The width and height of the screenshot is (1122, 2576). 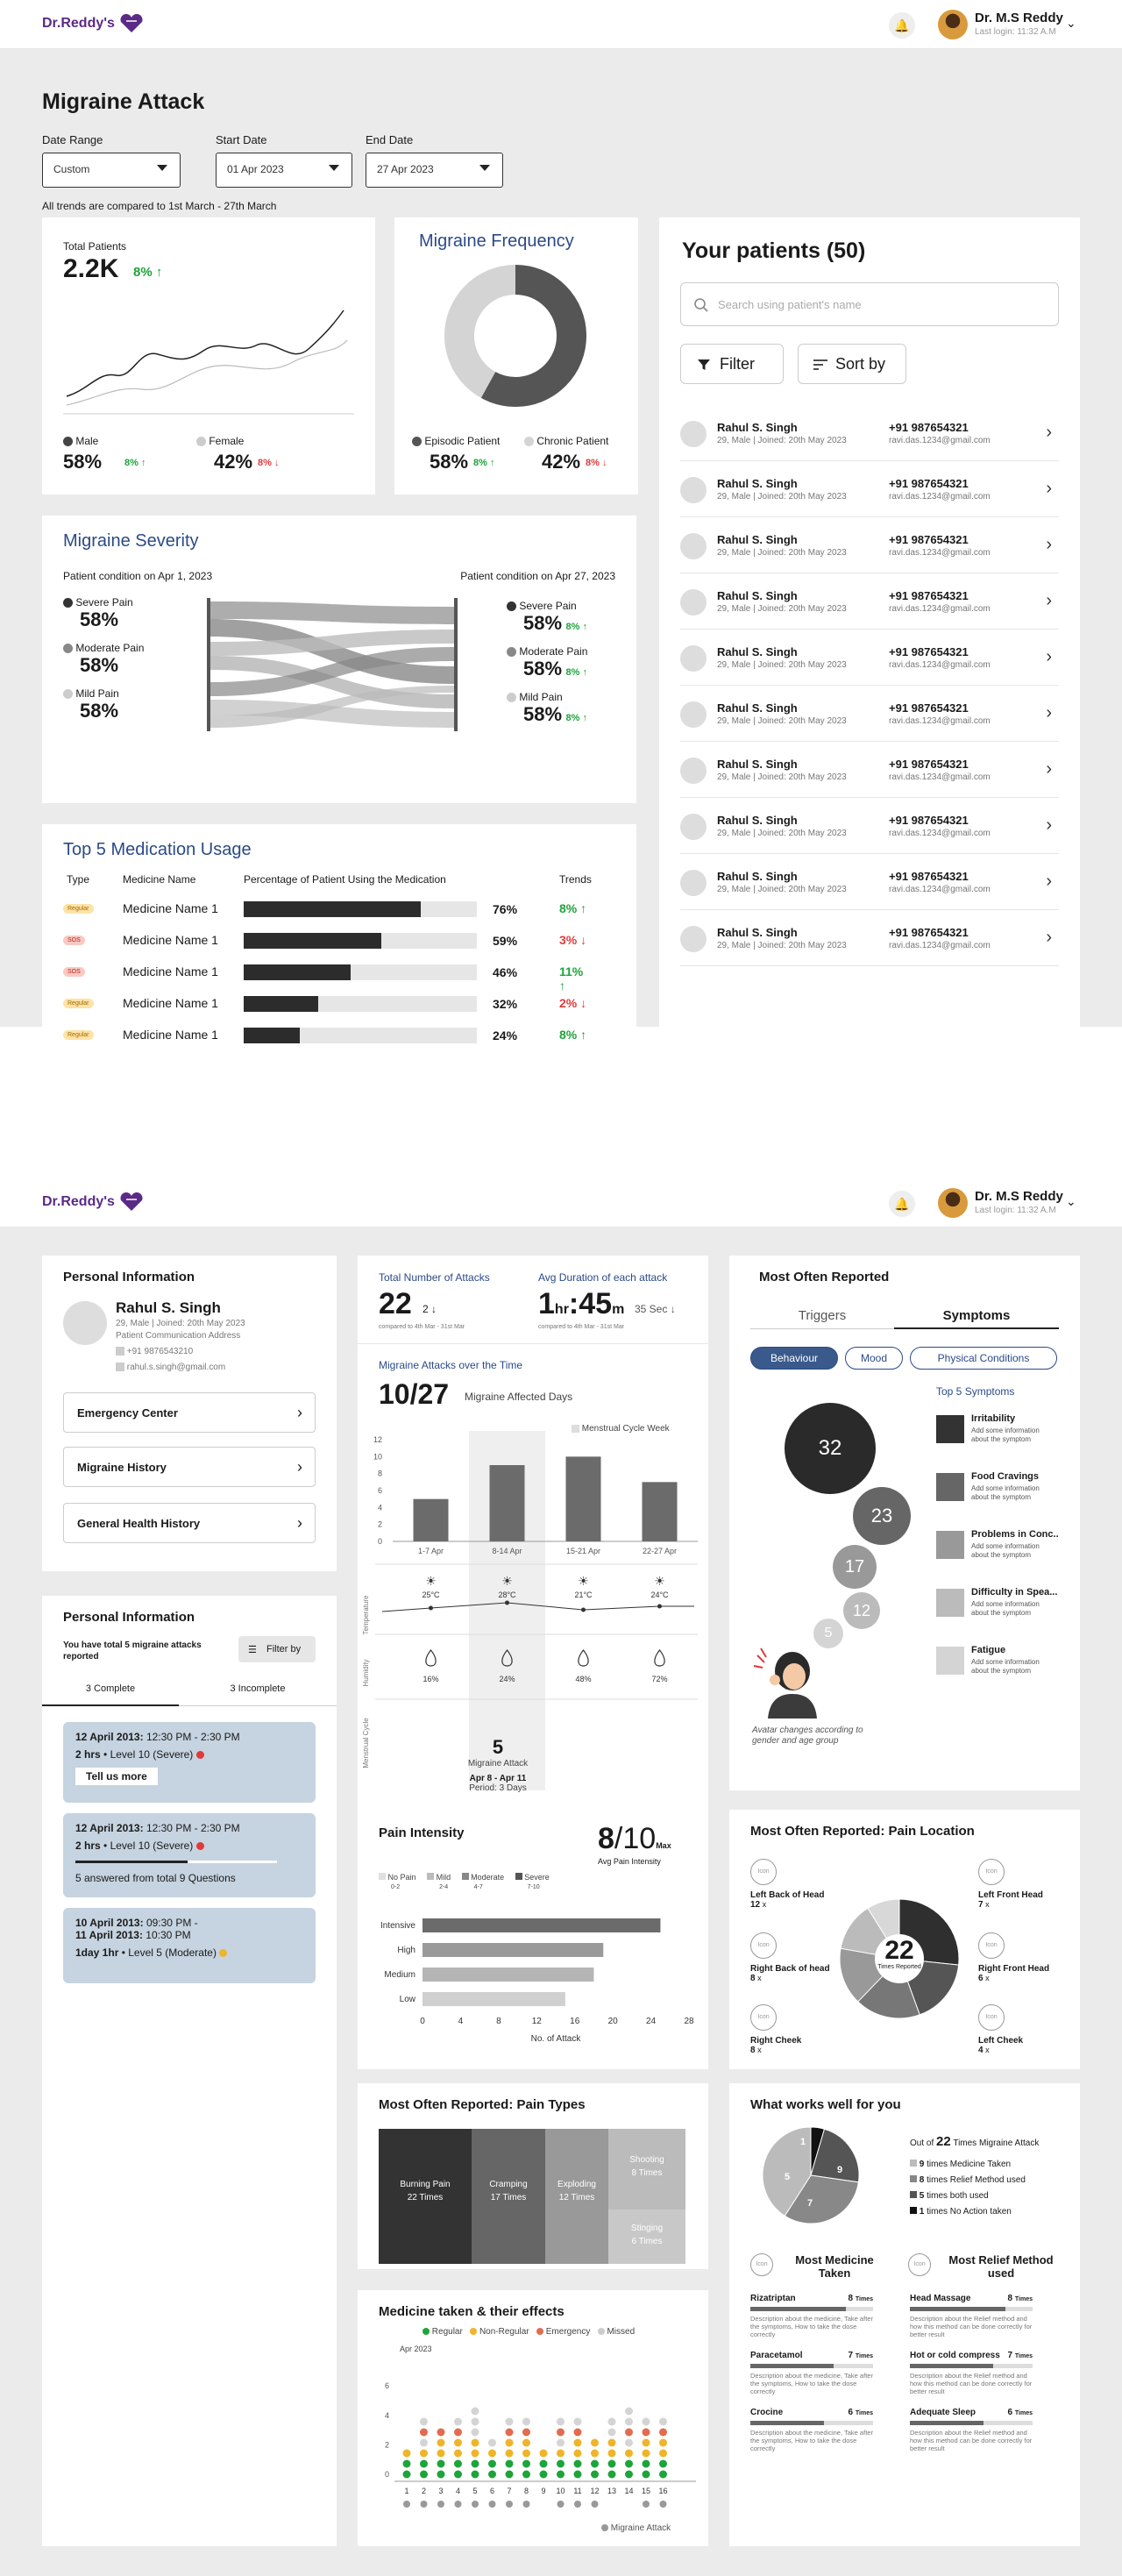 I want to click on y-tick-label: 2, so click(x=387, y=2444).